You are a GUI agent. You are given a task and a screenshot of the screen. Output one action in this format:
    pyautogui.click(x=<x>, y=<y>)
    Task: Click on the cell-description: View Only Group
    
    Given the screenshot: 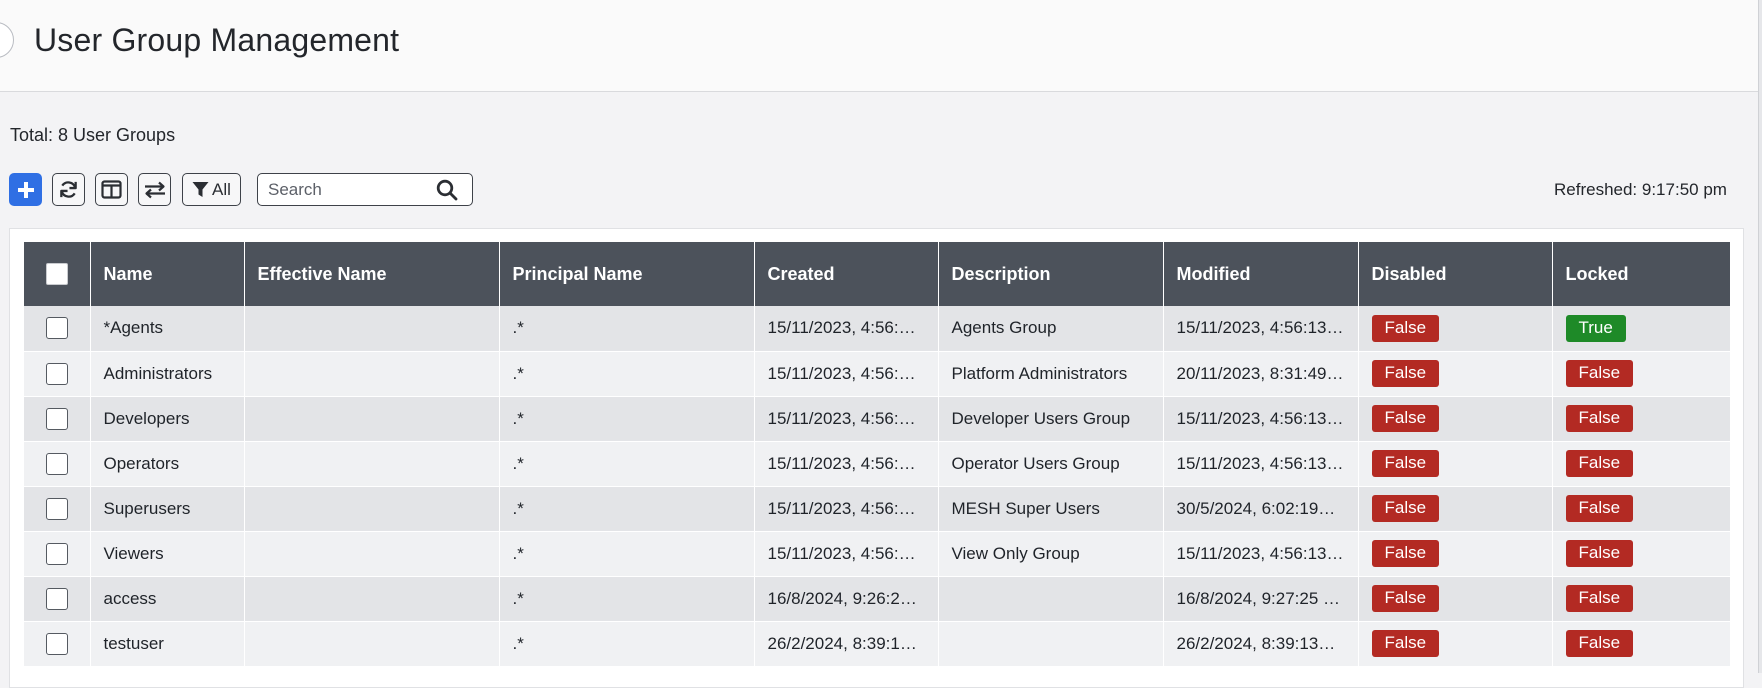 What is the action you would take?
    pyautogui.click(x=1051, y=554)
    